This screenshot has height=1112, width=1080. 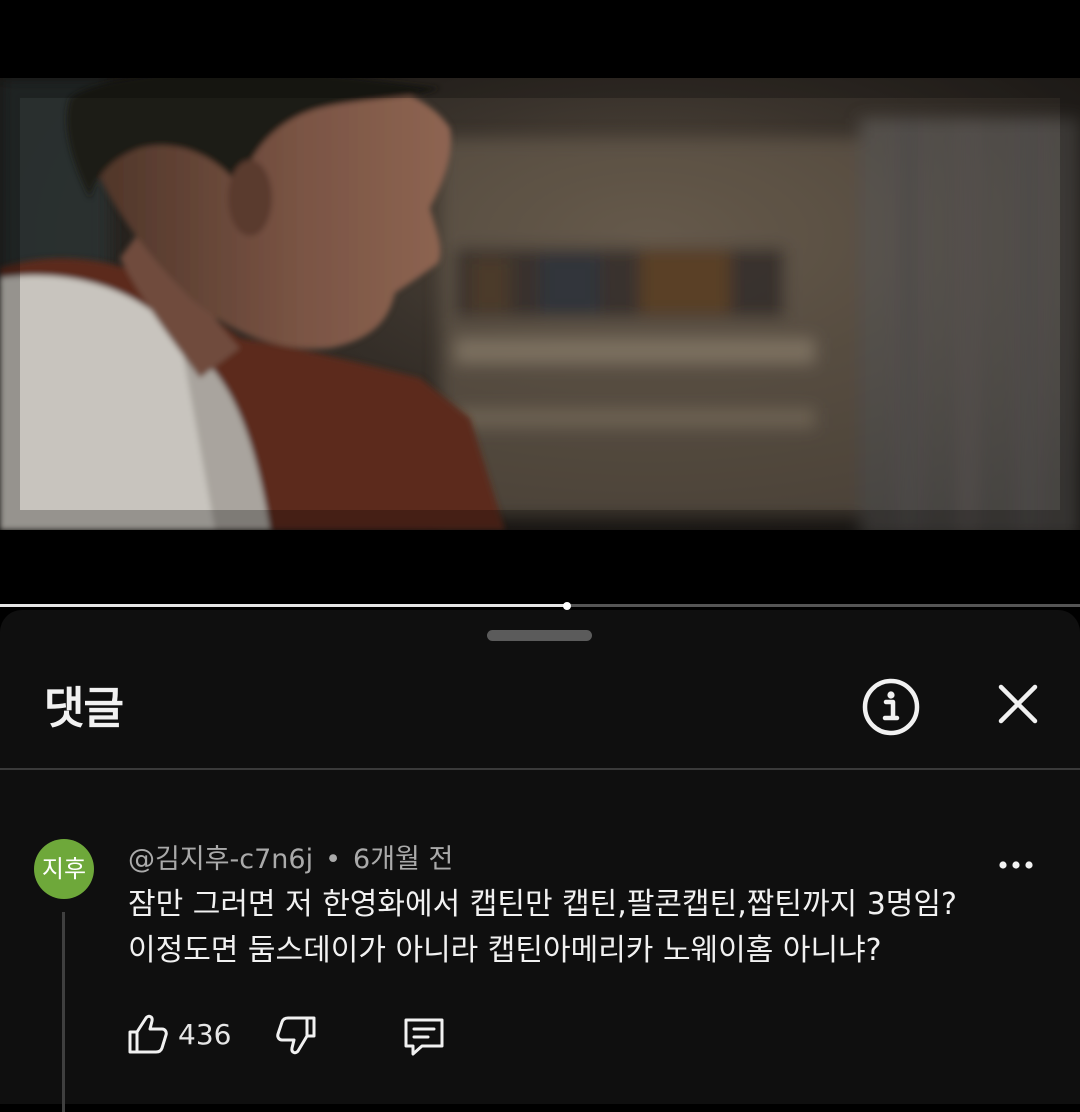 I want to click on video-progress-fill, so click(x=283, y=605).